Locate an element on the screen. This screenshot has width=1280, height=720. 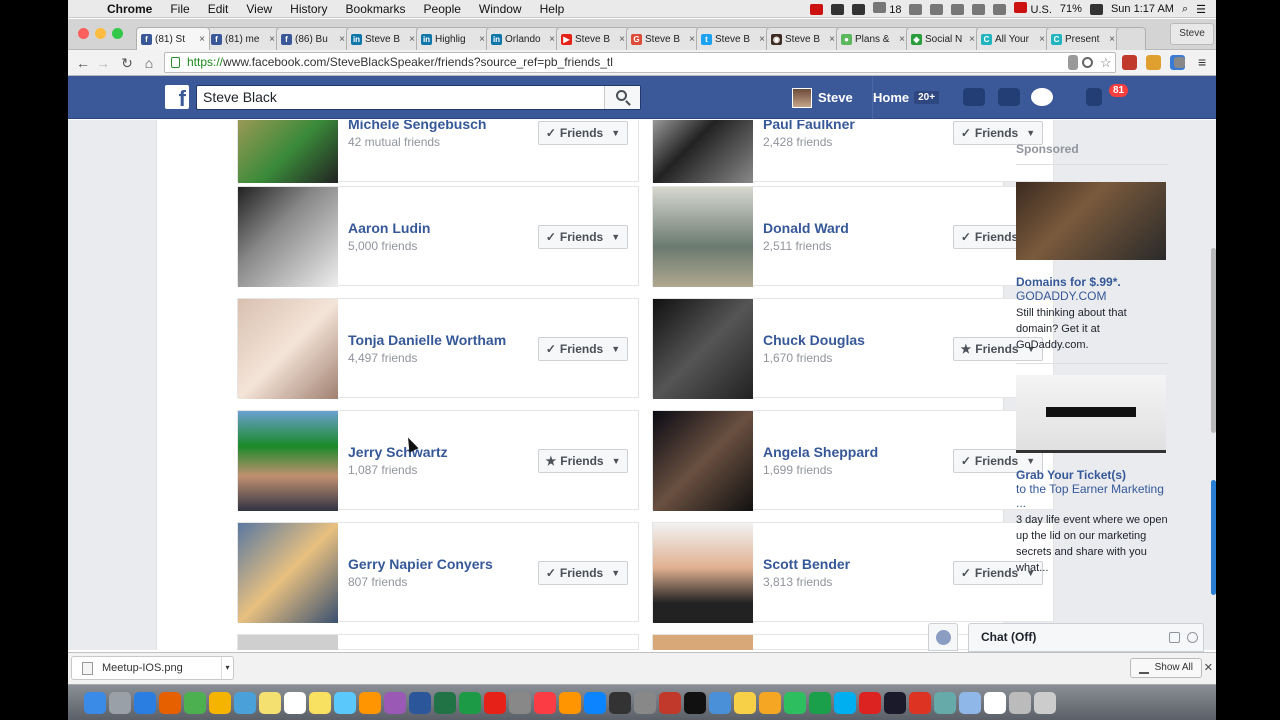
close-shelf-icon: ✕ is located at coordinates (1208, 667).